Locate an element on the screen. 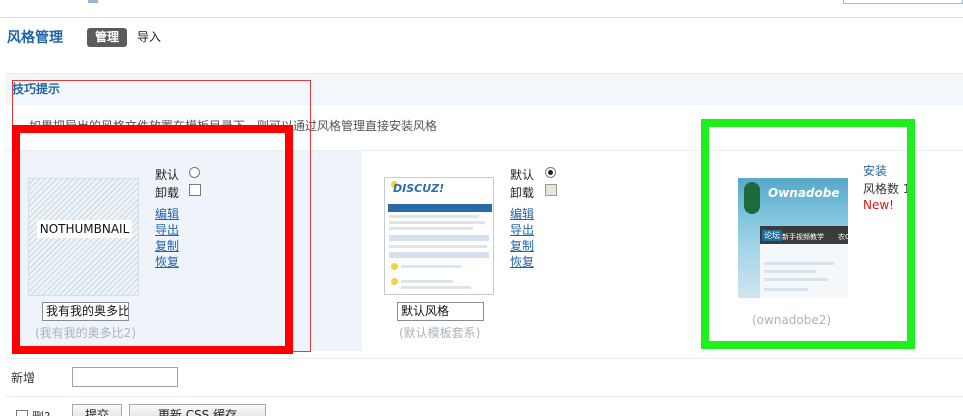 This screenshot has width=963, height=416. default-label: 默认 is located at coordinates (522, 175).